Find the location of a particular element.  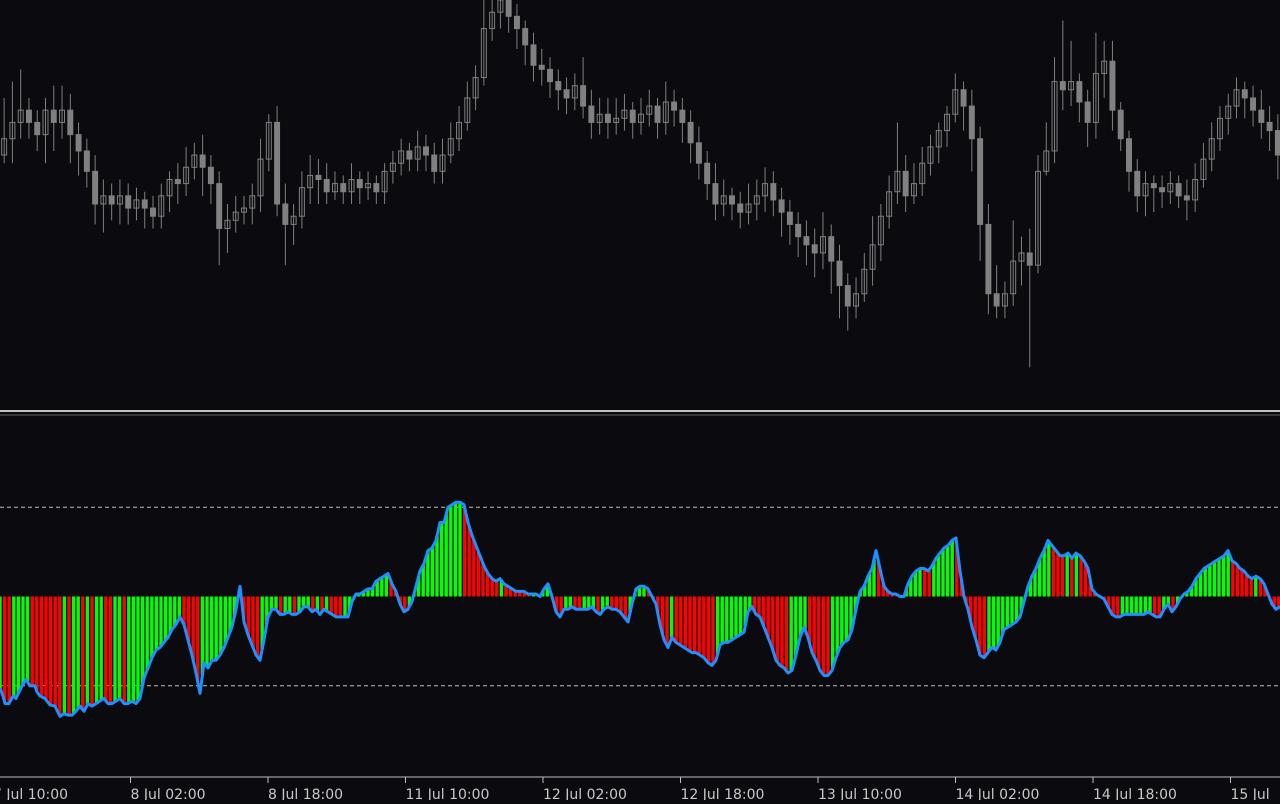

time-tick-label: 7 Jul 10:00 is located at coordinates (34, 793).